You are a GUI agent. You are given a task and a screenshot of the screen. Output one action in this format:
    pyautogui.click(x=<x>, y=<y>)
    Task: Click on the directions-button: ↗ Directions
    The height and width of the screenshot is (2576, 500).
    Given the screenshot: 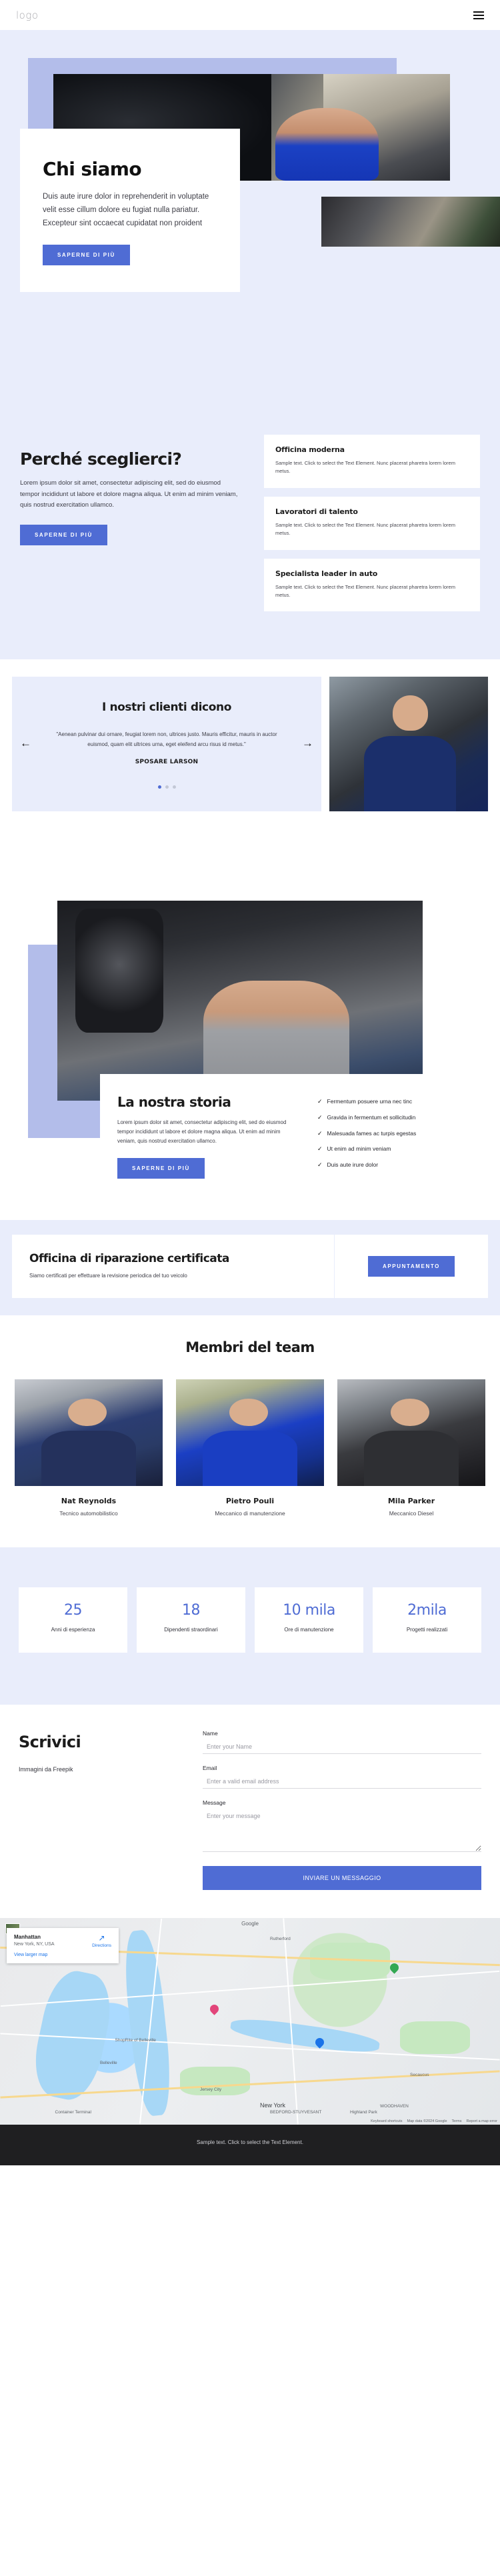 What is the action you would take?
    pyautogui.click(x=101, y=1945)
    